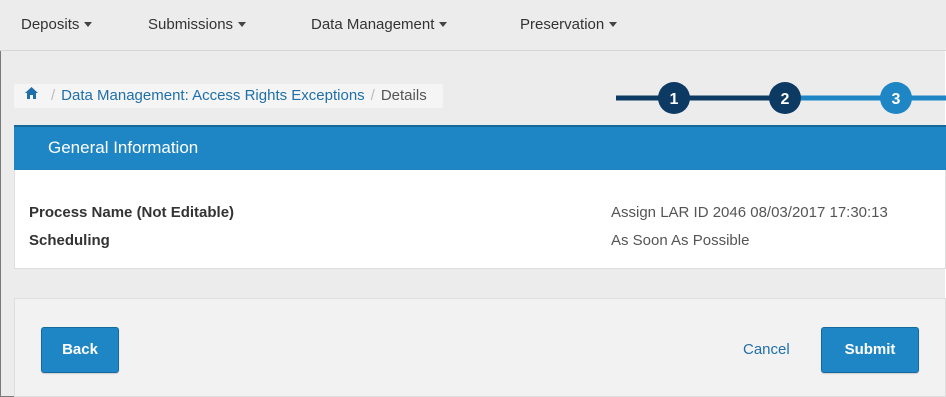 The image size is (946, 397). I want to click on nav-submissions: Submissions, so click(197, 24).